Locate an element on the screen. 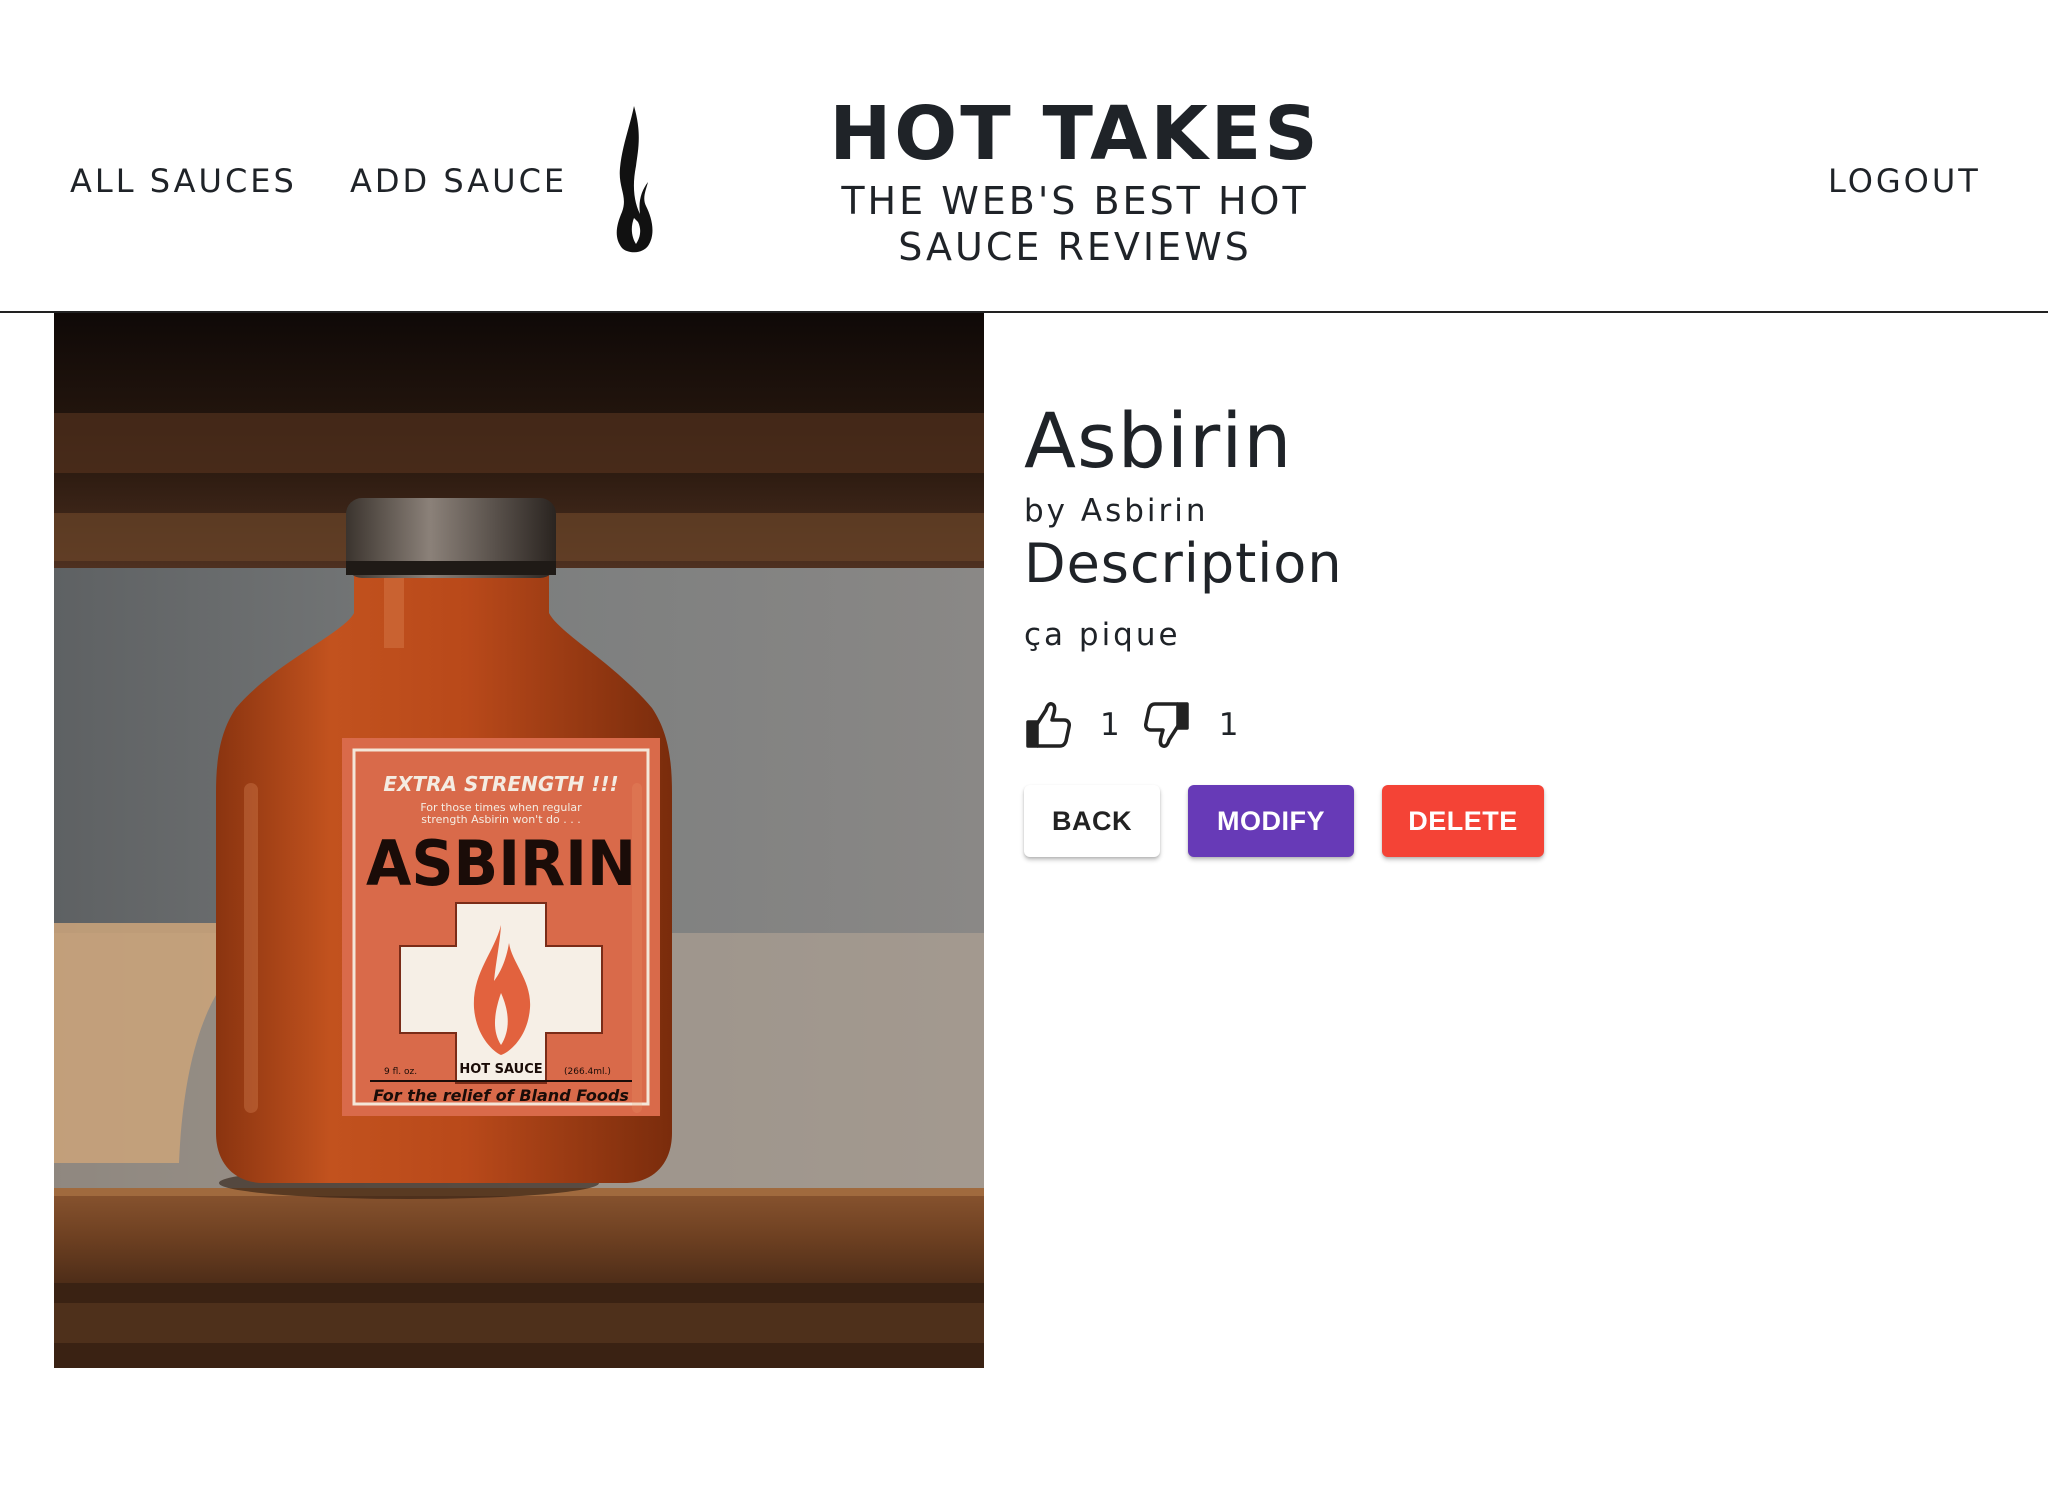 Image resolution: width=2048 pixels, height=1506 pixels. dislikes-count: 1 is located at coordinates (1229, 725).